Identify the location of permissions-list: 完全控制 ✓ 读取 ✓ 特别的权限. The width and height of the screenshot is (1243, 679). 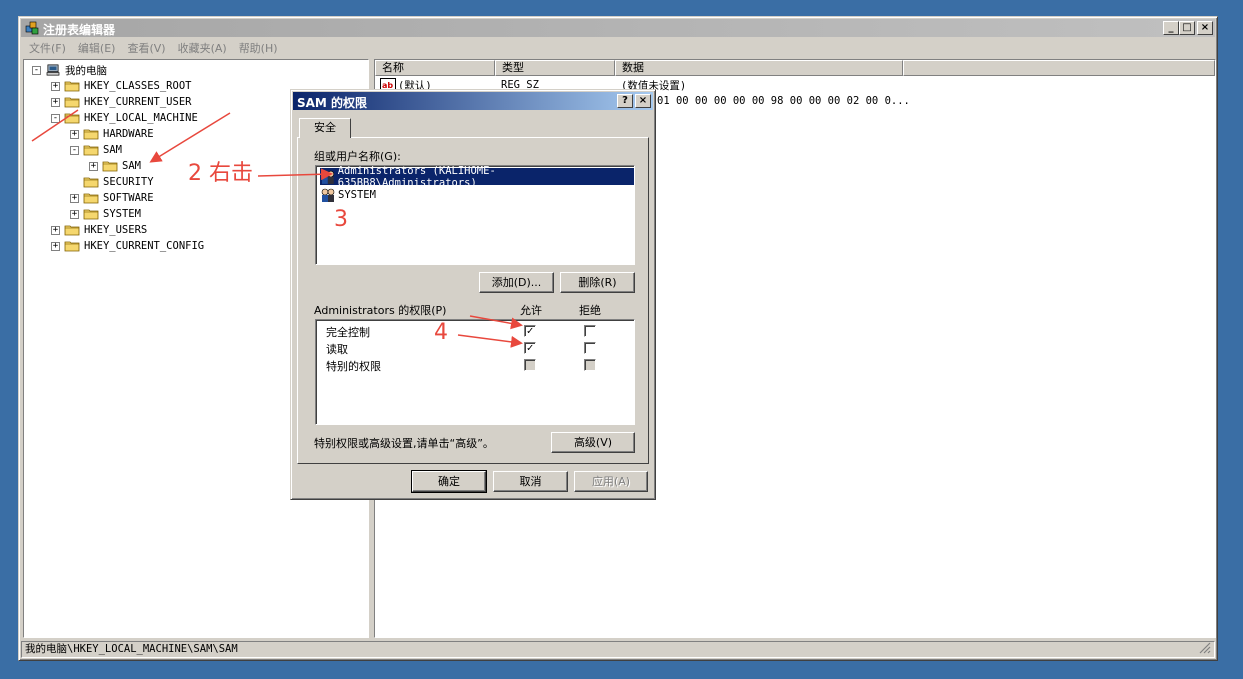
(475, 372).